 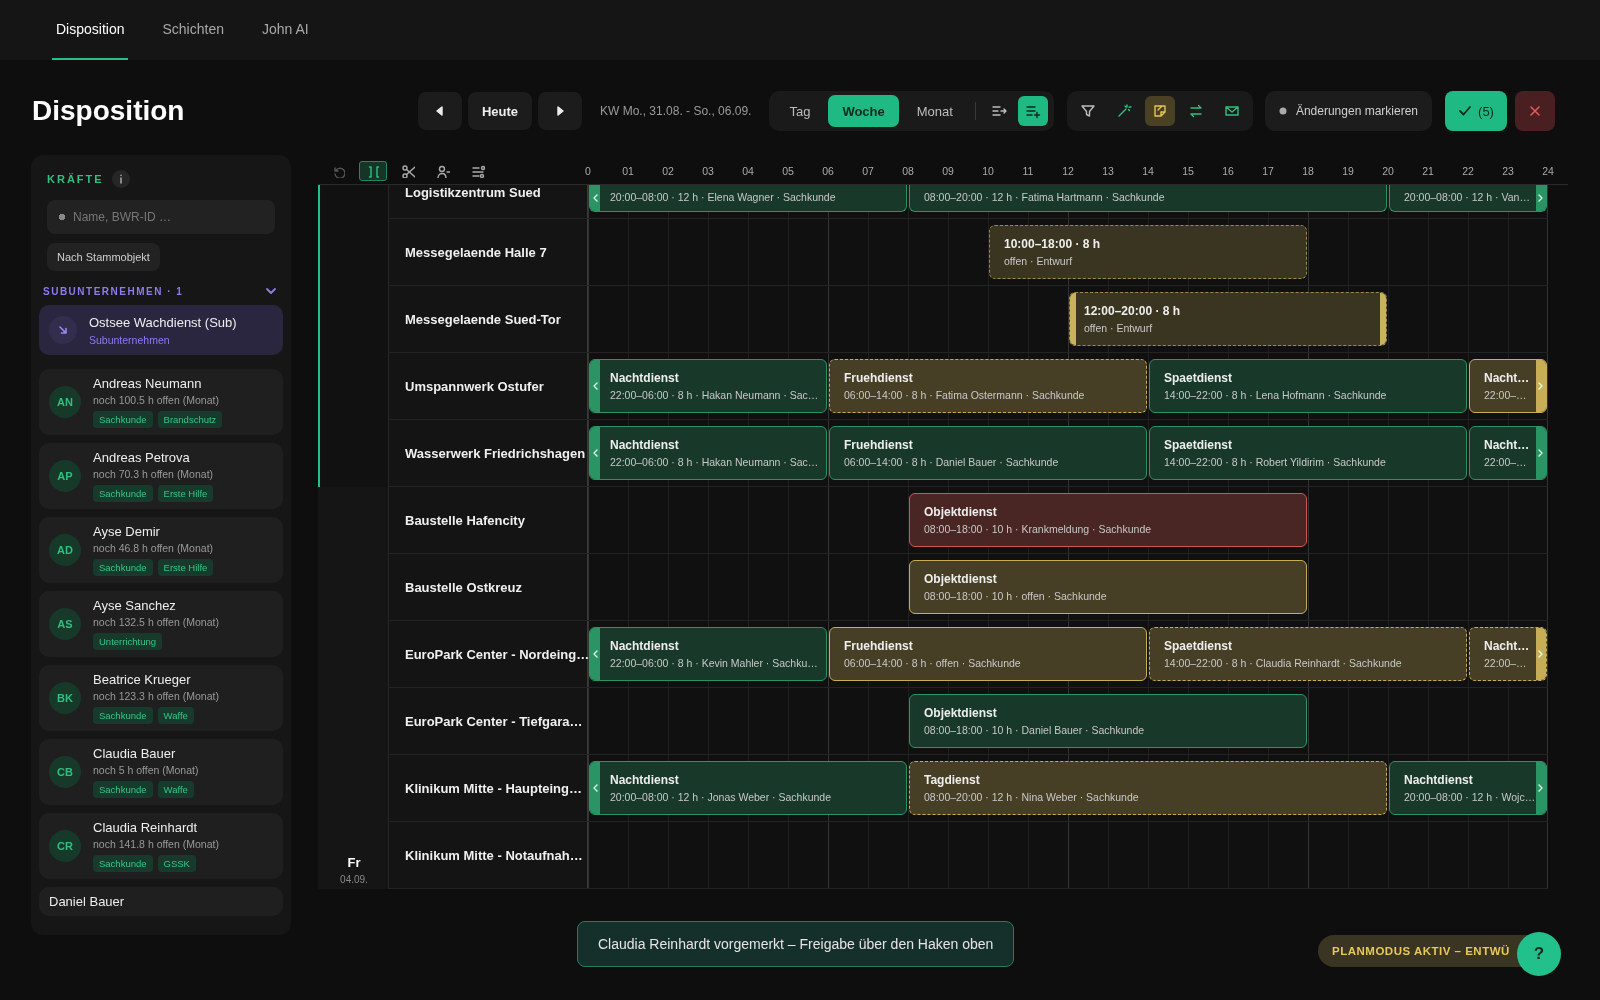 I want to click on staff-card: AN Andreas Neumann noch 100.5 h offen (Monat) Sachkunde Brandschutz, so click(x=161, y=402).